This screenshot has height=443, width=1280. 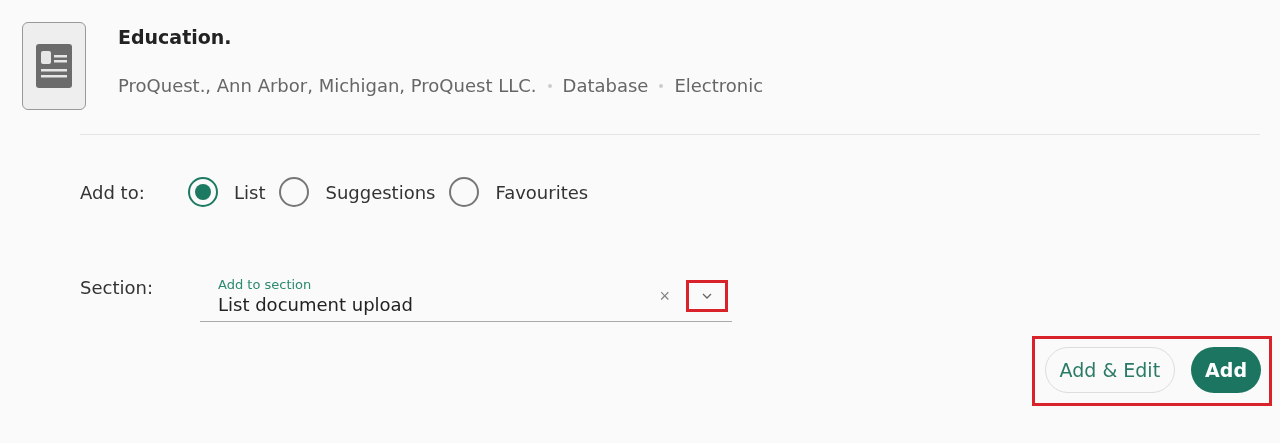 I want to click on document-icon, so click(x=54, y=66).